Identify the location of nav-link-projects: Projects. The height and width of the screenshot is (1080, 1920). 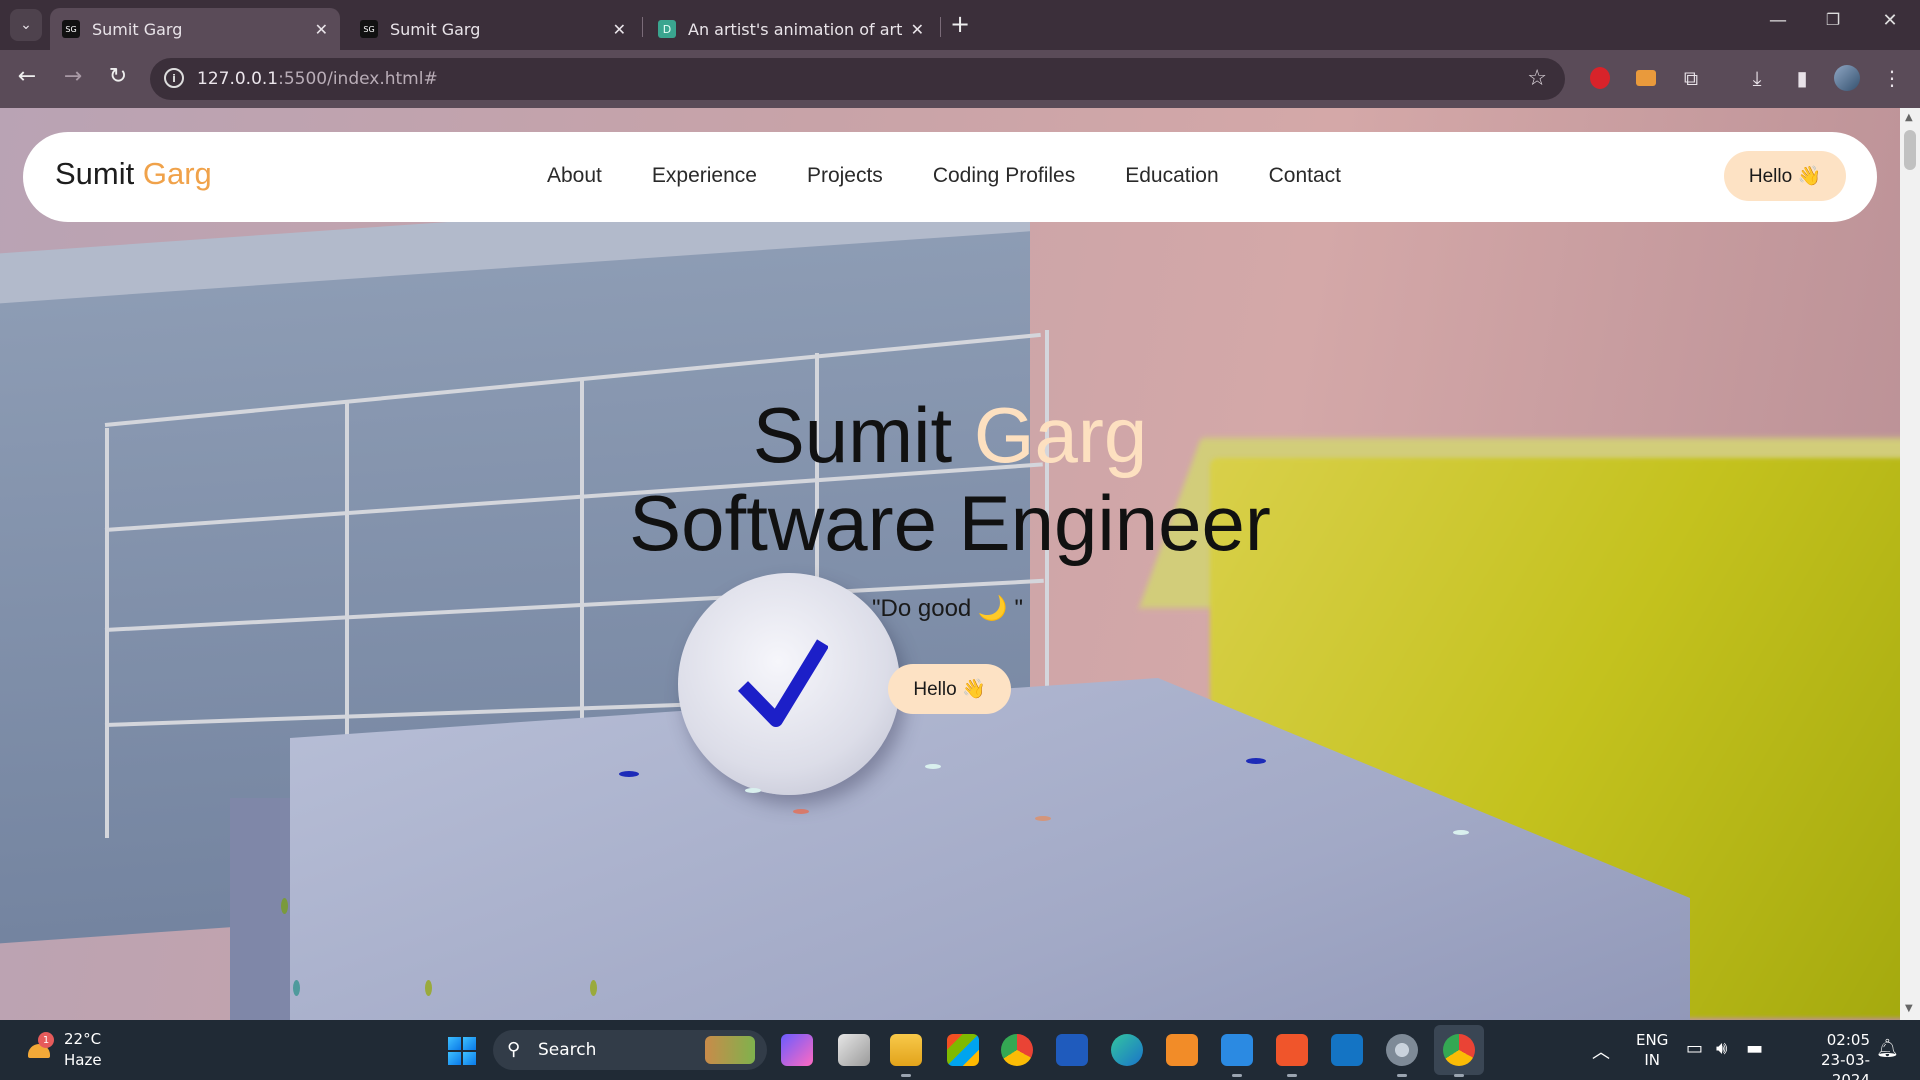
(845, 176).